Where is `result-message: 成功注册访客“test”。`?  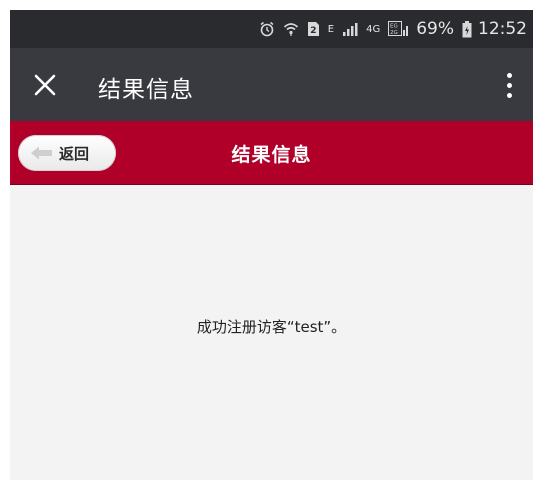 result-message: 成功注册访客“test”。 is located at coordinates (271, 327).